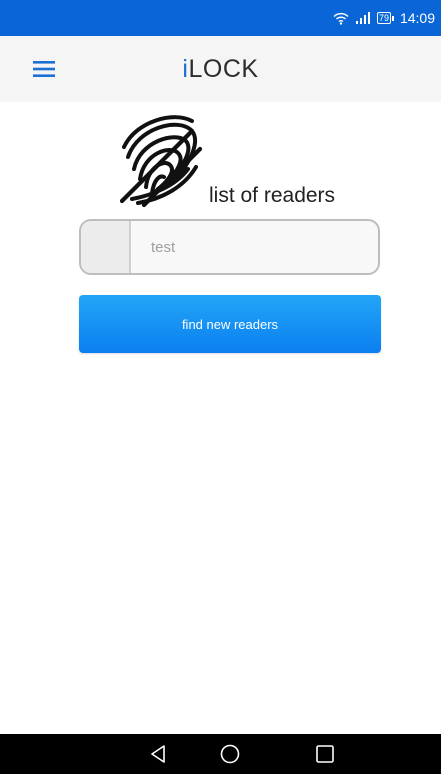 The image size is (441, 774). What do you see at coordinates (254, 247) in the screenshot?
I see `reader-input` at bounding box center [254, 247].